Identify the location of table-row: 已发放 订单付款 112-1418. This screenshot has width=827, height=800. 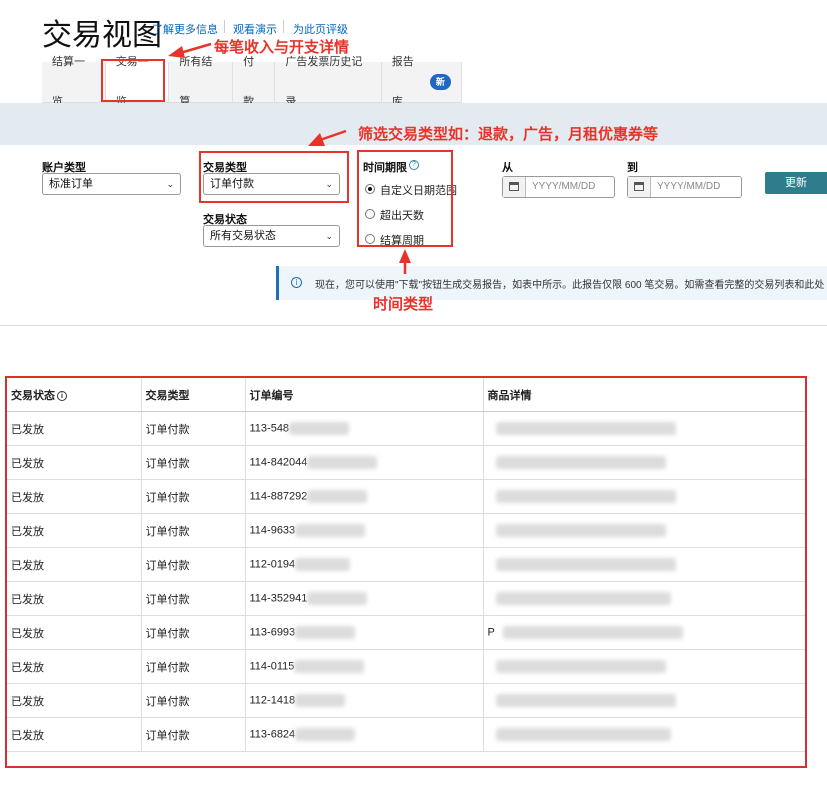
(406, 700).